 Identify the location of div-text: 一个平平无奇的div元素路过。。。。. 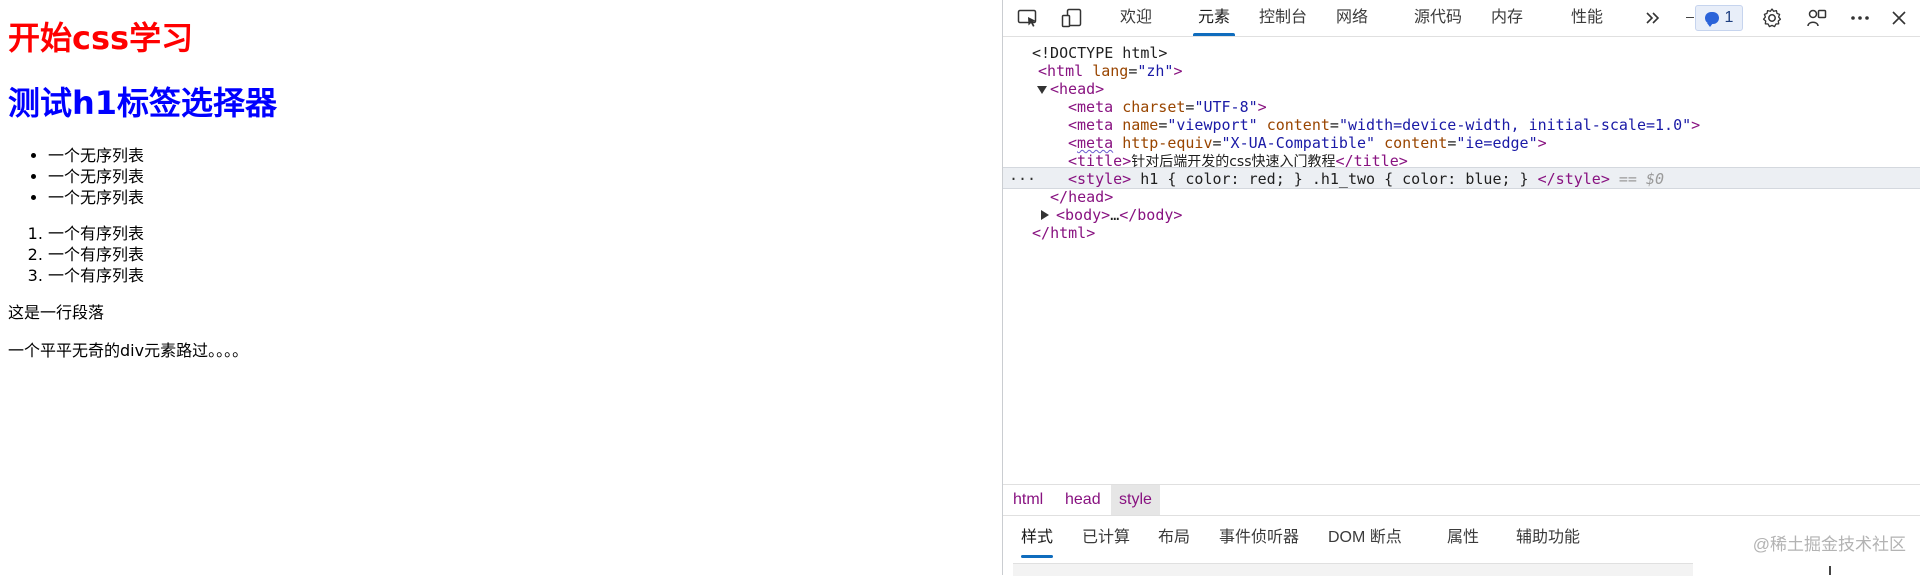
(128, 350).